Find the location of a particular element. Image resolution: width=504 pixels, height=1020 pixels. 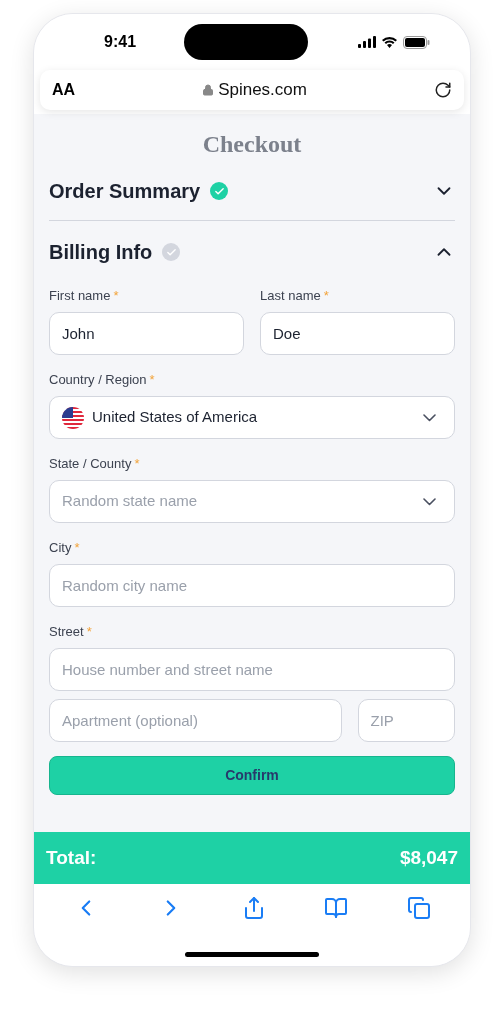

field-label: City is located at coordinates (60, 547).